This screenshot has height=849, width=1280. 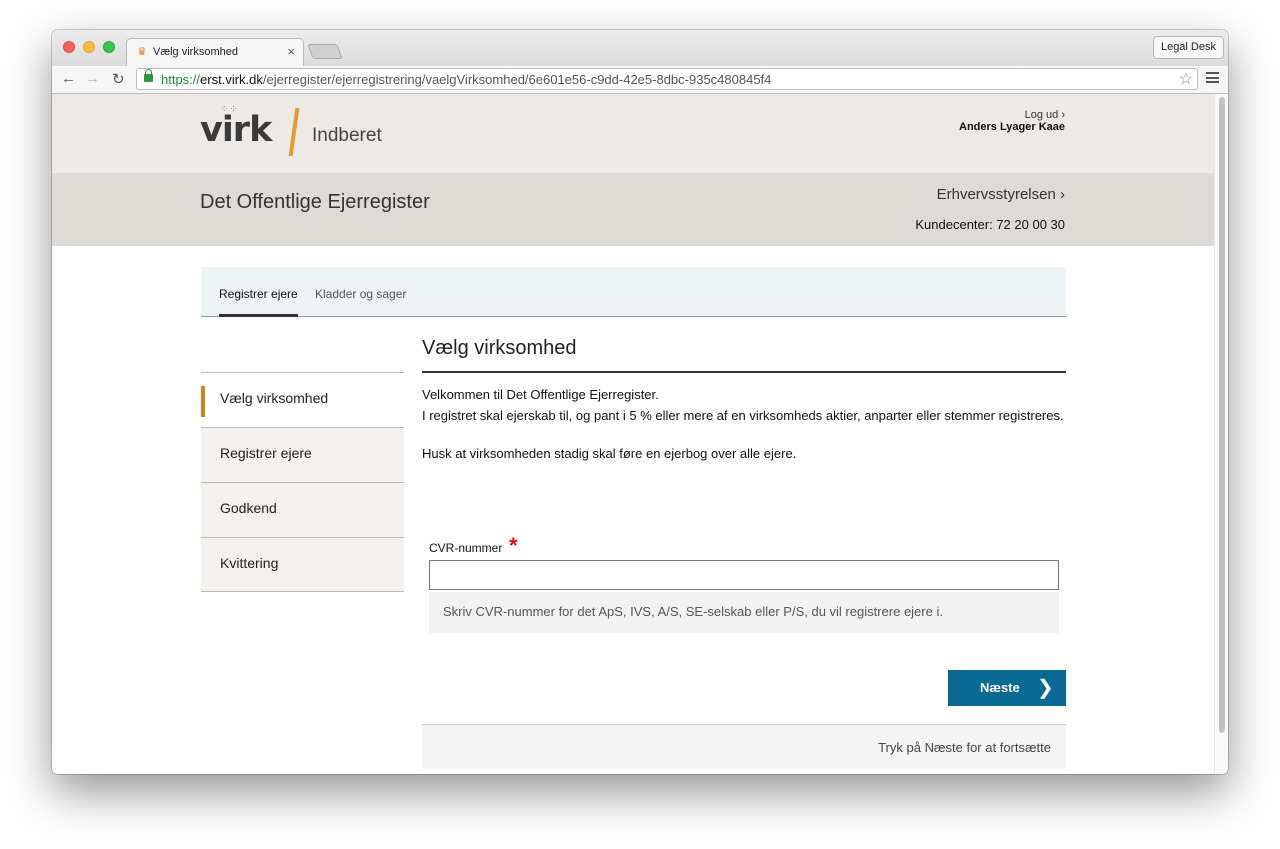 I want to click on agency-link: Erhvervsstyrelsen ›, so click(x=1001, y=194).